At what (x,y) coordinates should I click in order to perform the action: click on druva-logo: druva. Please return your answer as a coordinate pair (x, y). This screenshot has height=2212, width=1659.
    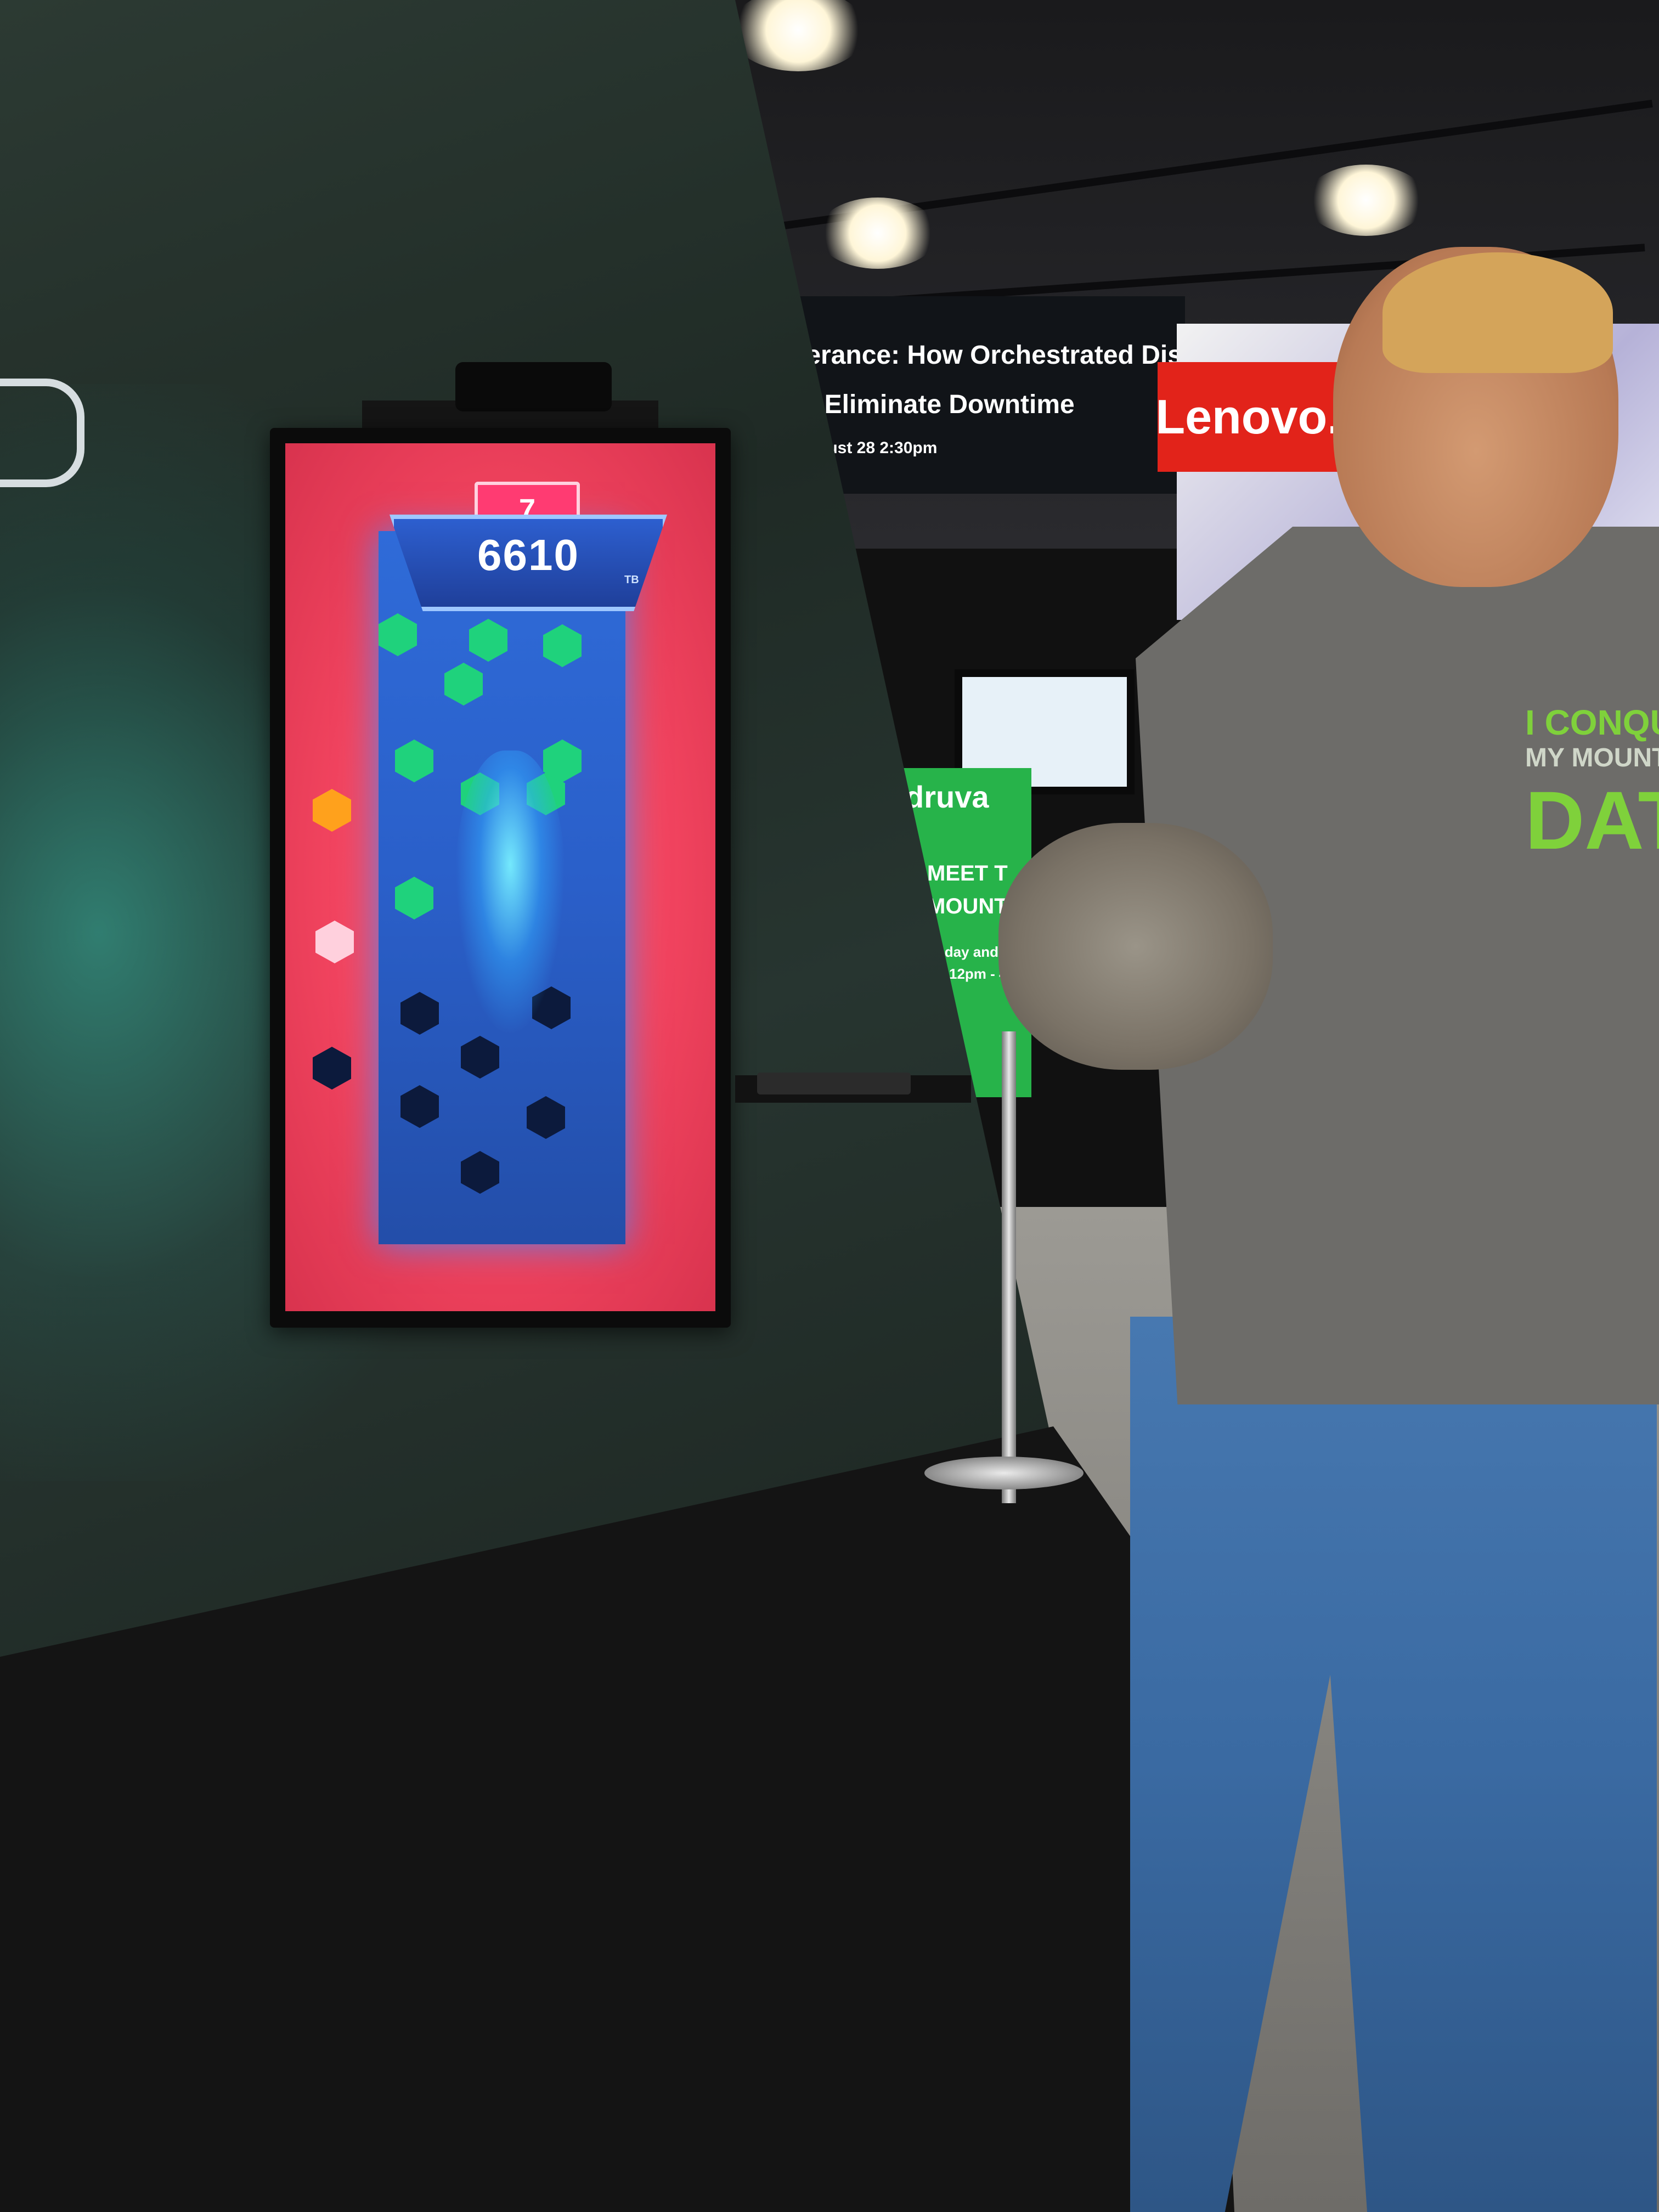
    Looking at the image, I should click on (947, 797).